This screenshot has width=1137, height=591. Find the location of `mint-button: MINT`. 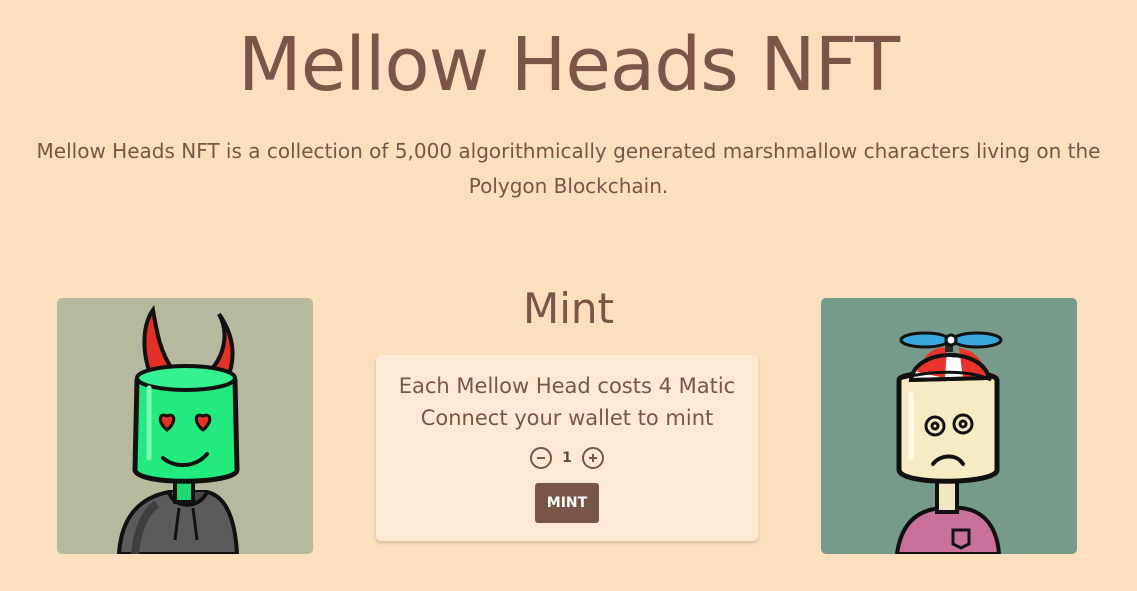

mint-button: MINT is located at coordinates (567, 503).